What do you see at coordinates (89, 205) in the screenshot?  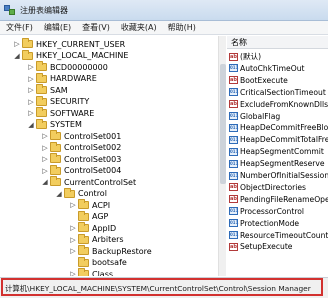 I see `tree-item: ▷ ACPI` at bounding box center [89, 205].